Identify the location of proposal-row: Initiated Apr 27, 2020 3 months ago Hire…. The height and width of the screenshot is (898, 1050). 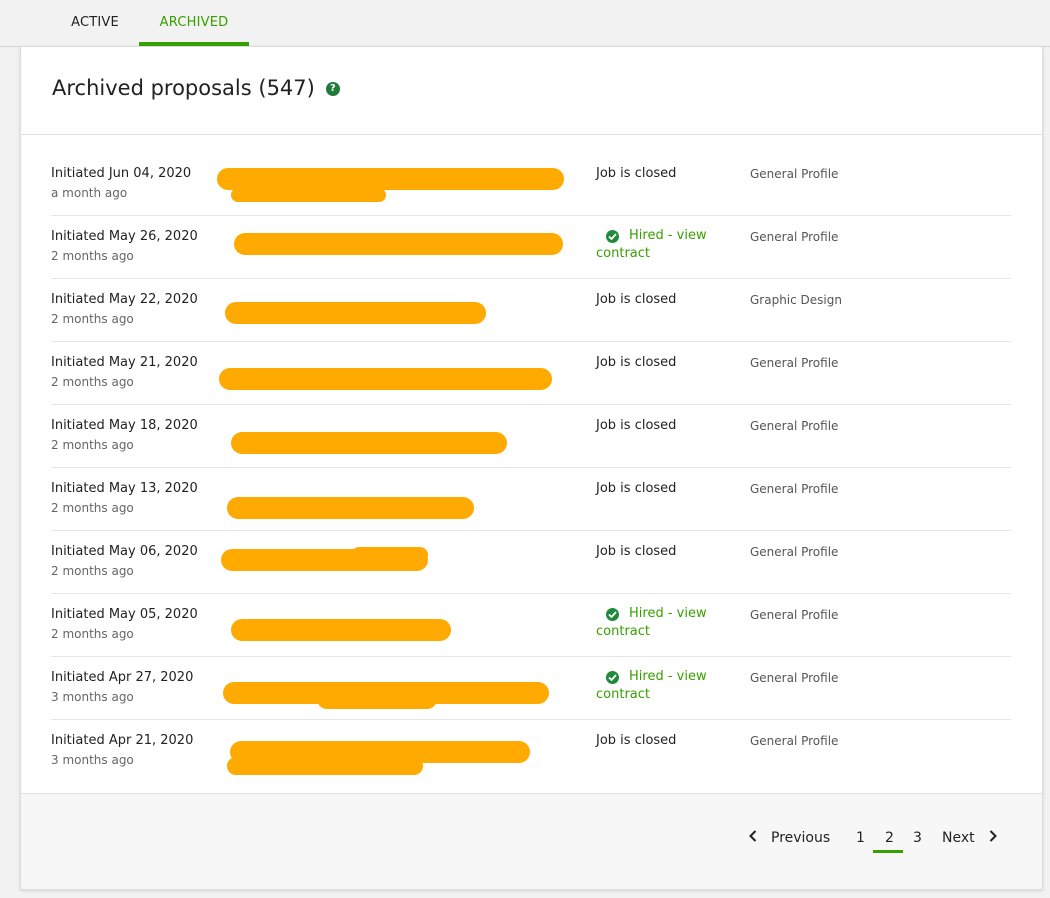
(531, 688).